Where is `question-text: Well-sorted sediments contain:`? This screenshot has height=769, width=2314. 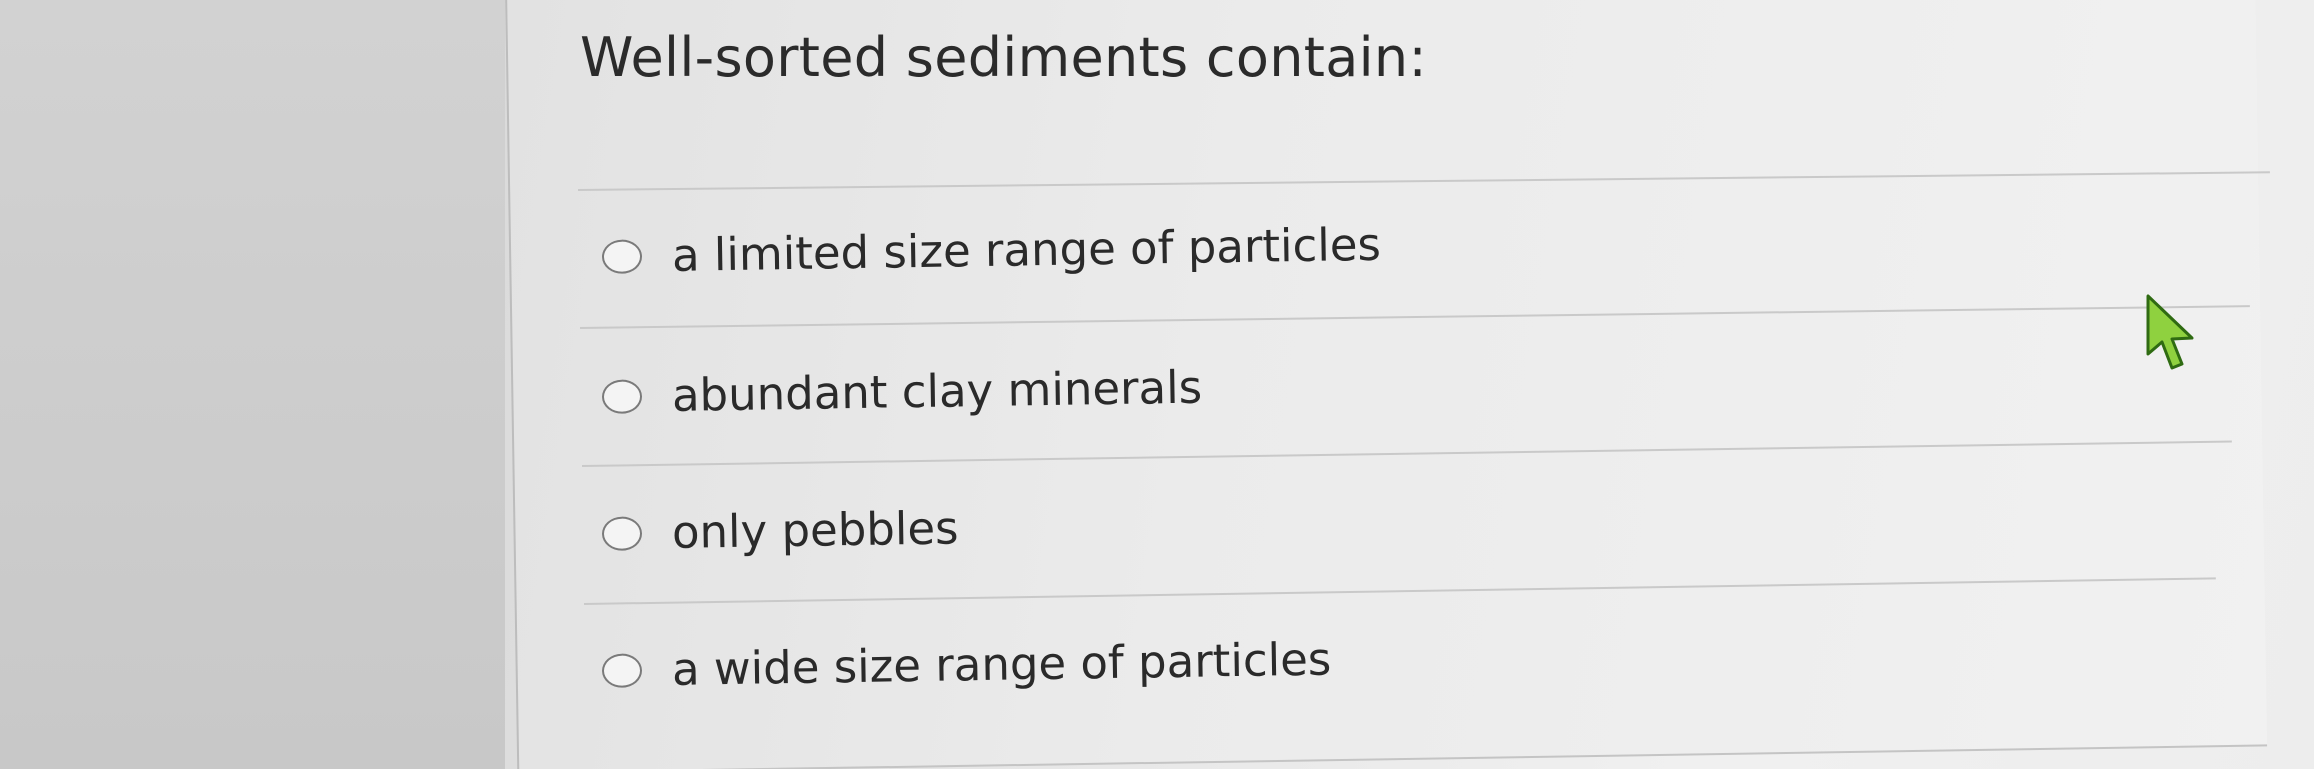
question-text: Well-sorted sediments contain: is located at coordinates (1003, 57).